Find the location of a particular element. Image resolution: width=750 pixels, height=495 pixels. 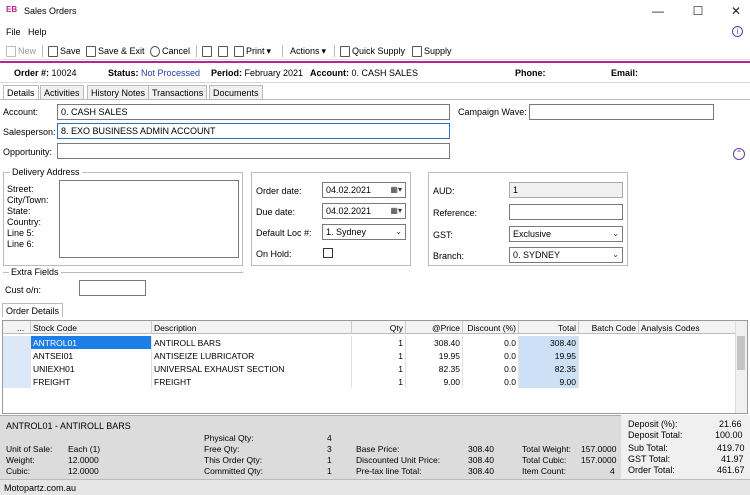

row-description: ANTISEIZE LUBRICATOR is located at coordinates (252, 355).